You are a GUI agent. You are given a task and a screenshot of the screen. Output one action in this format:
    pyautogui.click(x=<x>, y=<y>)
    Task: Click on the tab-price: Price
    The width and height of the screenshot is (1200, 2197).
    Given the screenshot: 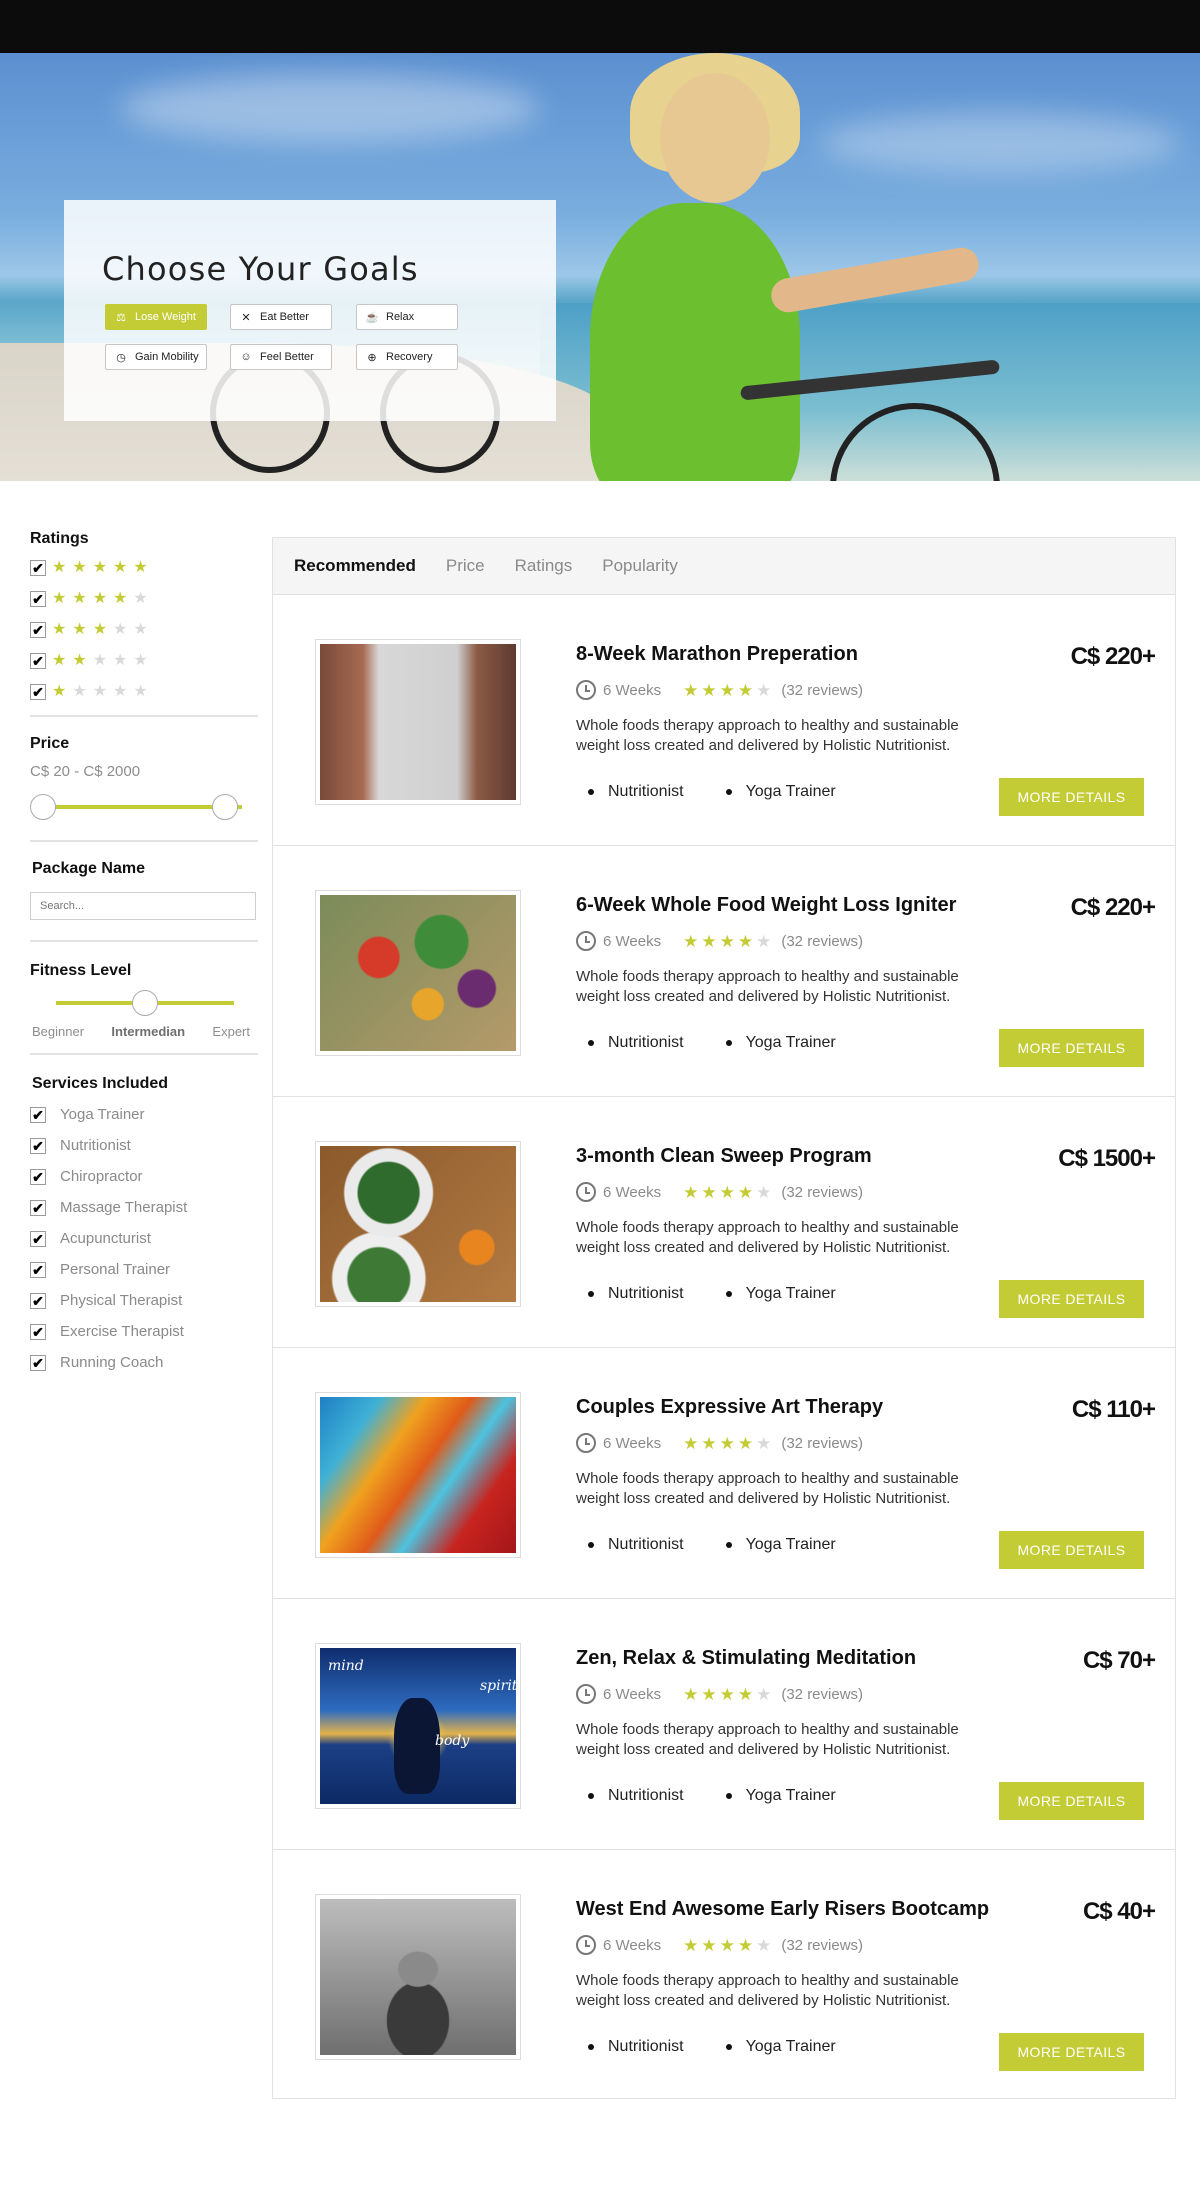 What is the action you would take?
    pyautogui.click(x=465, y=566)
    